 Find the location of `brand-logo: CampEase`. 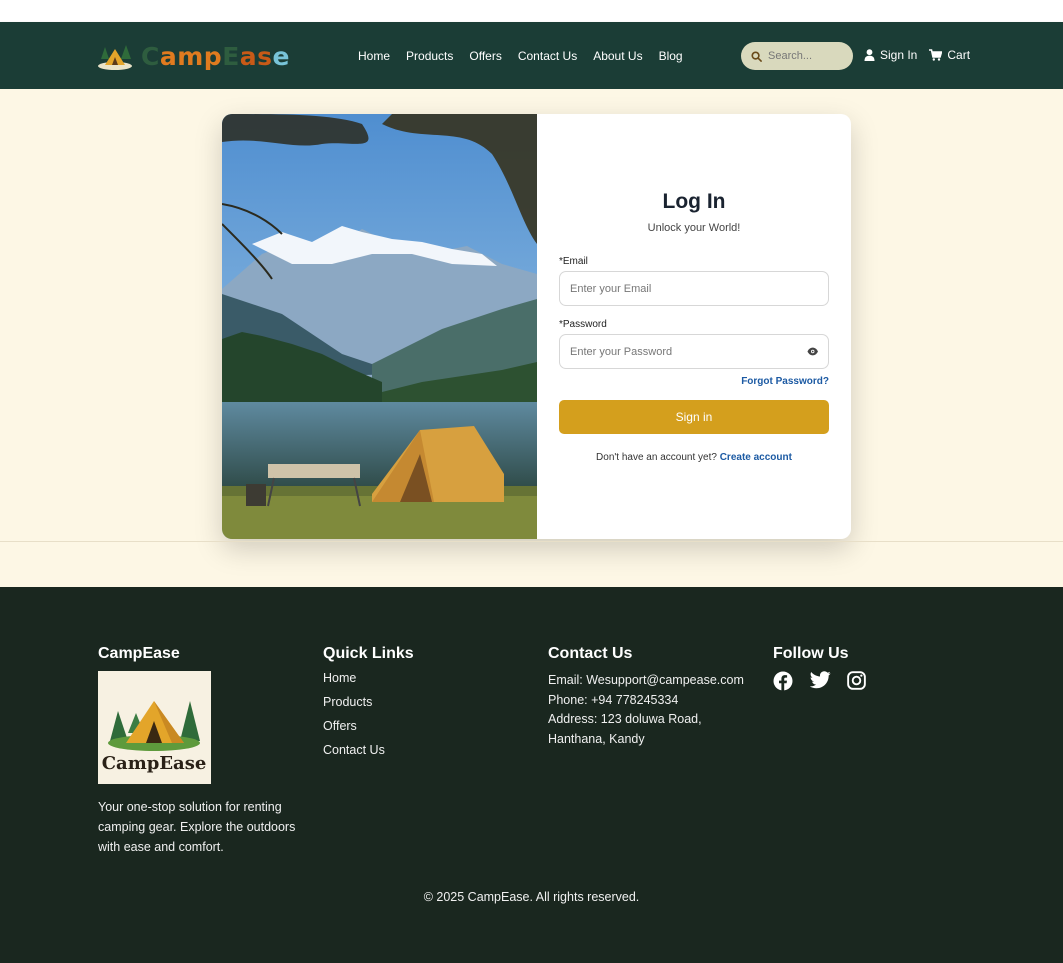

brand-logo: CampEase is located at coordinates (193, 56).